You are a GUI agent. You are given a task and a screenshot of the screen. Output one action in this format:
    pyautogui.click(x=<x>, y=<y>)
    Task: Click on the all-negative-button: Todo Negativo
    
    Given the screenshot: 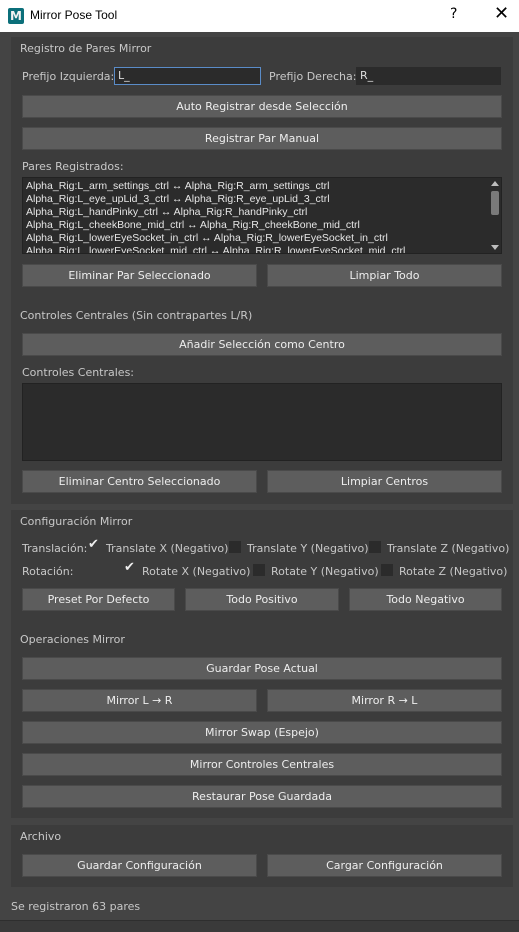 What is the action you would take?
    pyautogui.click(x=425, y=599)
    